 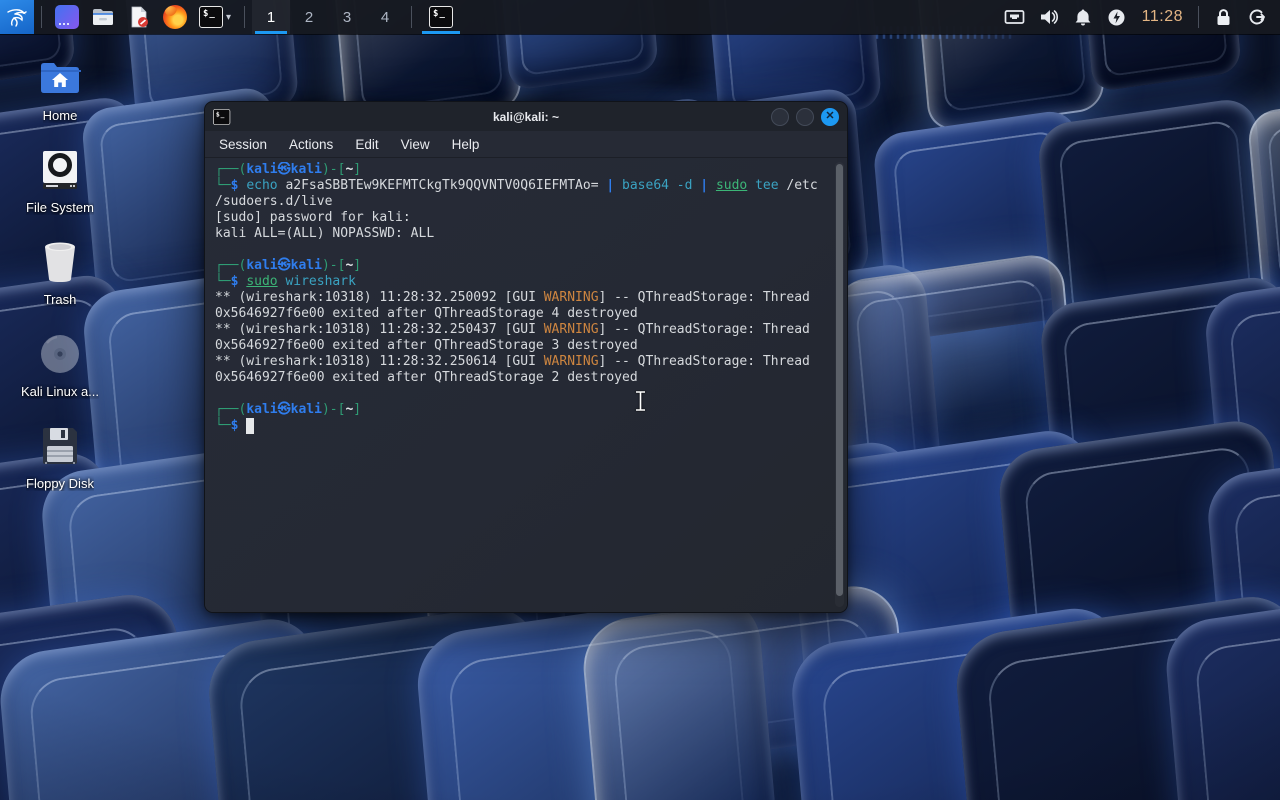 I want to click on kali-menu-button, so click(x=17, y=17).